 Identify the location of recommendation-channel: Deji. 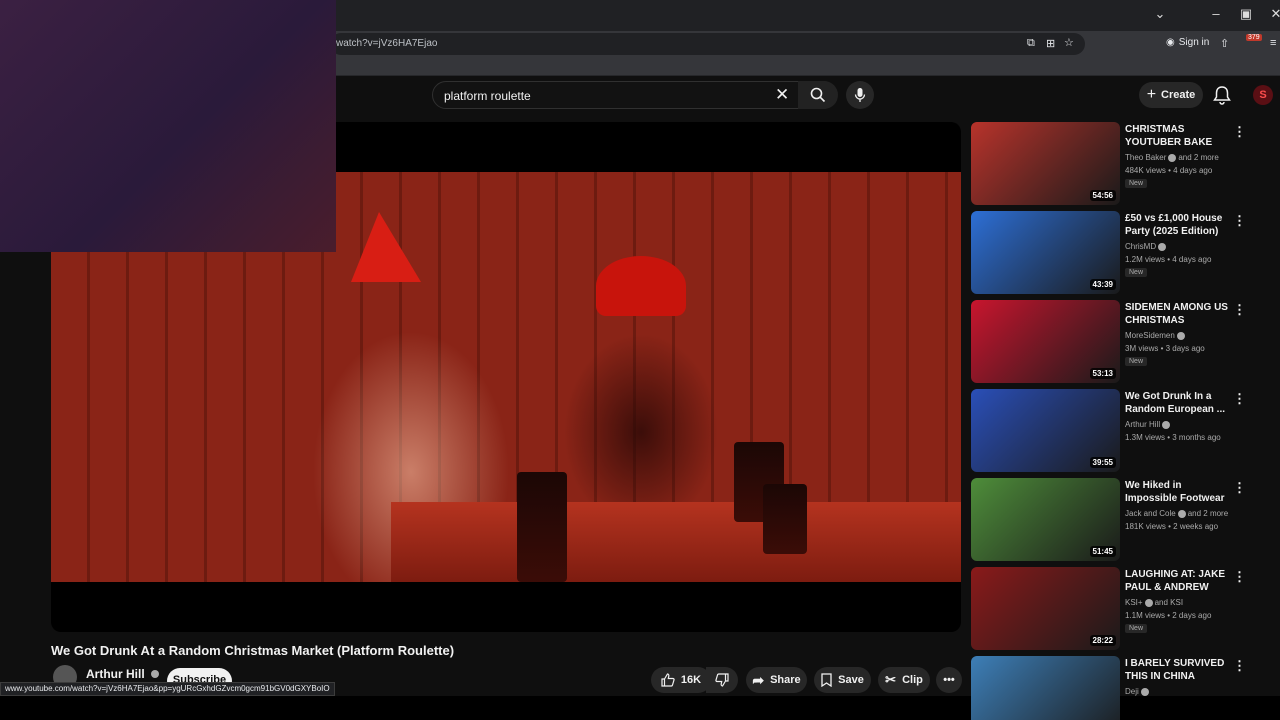
(1138, 691).